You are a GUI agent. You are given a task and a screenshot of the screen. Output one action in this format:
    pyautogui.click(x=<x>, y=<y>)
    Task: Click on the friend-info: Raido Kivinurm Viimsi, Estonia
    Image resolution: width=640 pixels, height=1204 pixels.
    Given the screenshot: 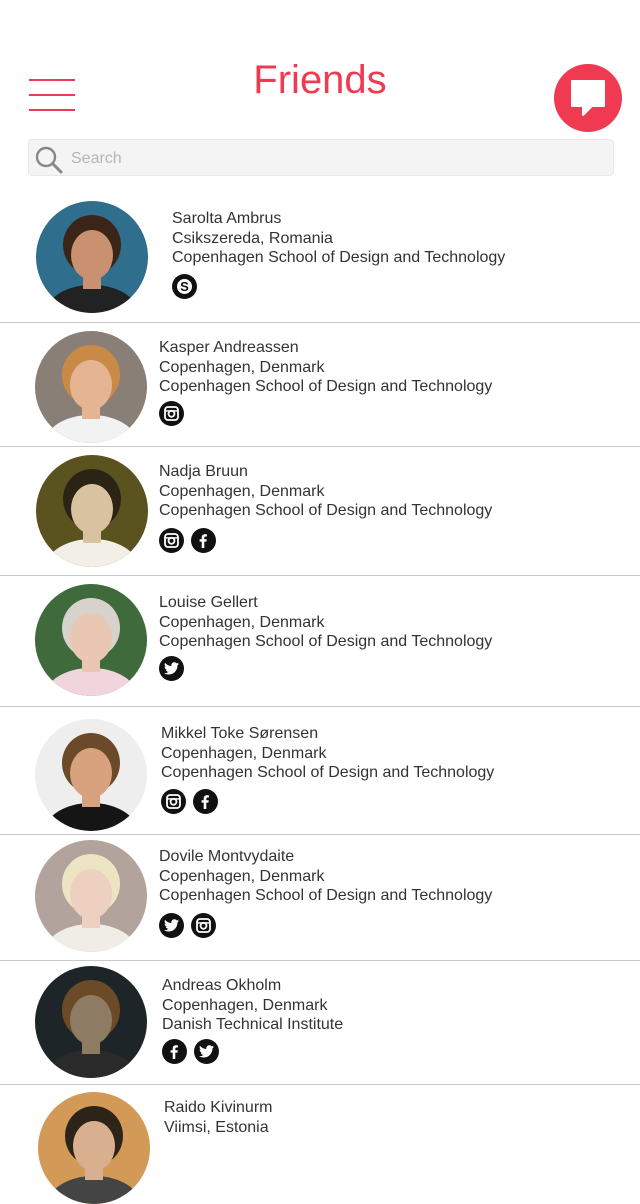 What is the action you would take?
    pyautogui.click(x=218, y=1117)
    